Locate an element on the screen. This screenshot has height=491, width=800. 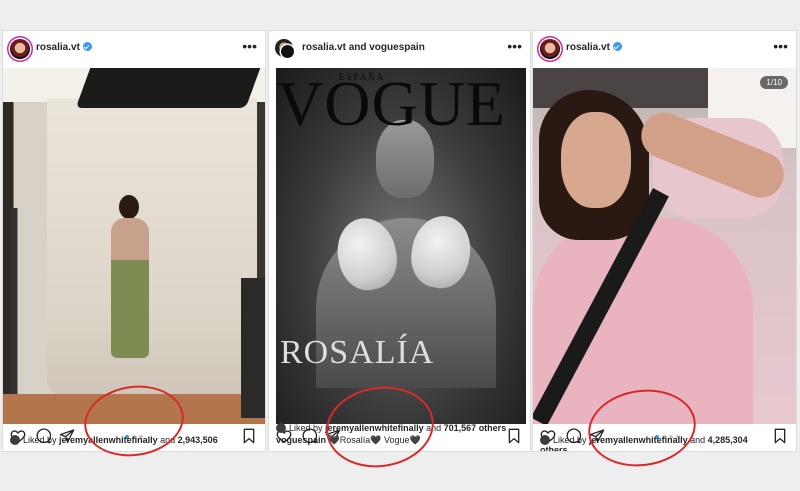
username: rosalia.vt and voguespain is located at coordinates (363, 47).